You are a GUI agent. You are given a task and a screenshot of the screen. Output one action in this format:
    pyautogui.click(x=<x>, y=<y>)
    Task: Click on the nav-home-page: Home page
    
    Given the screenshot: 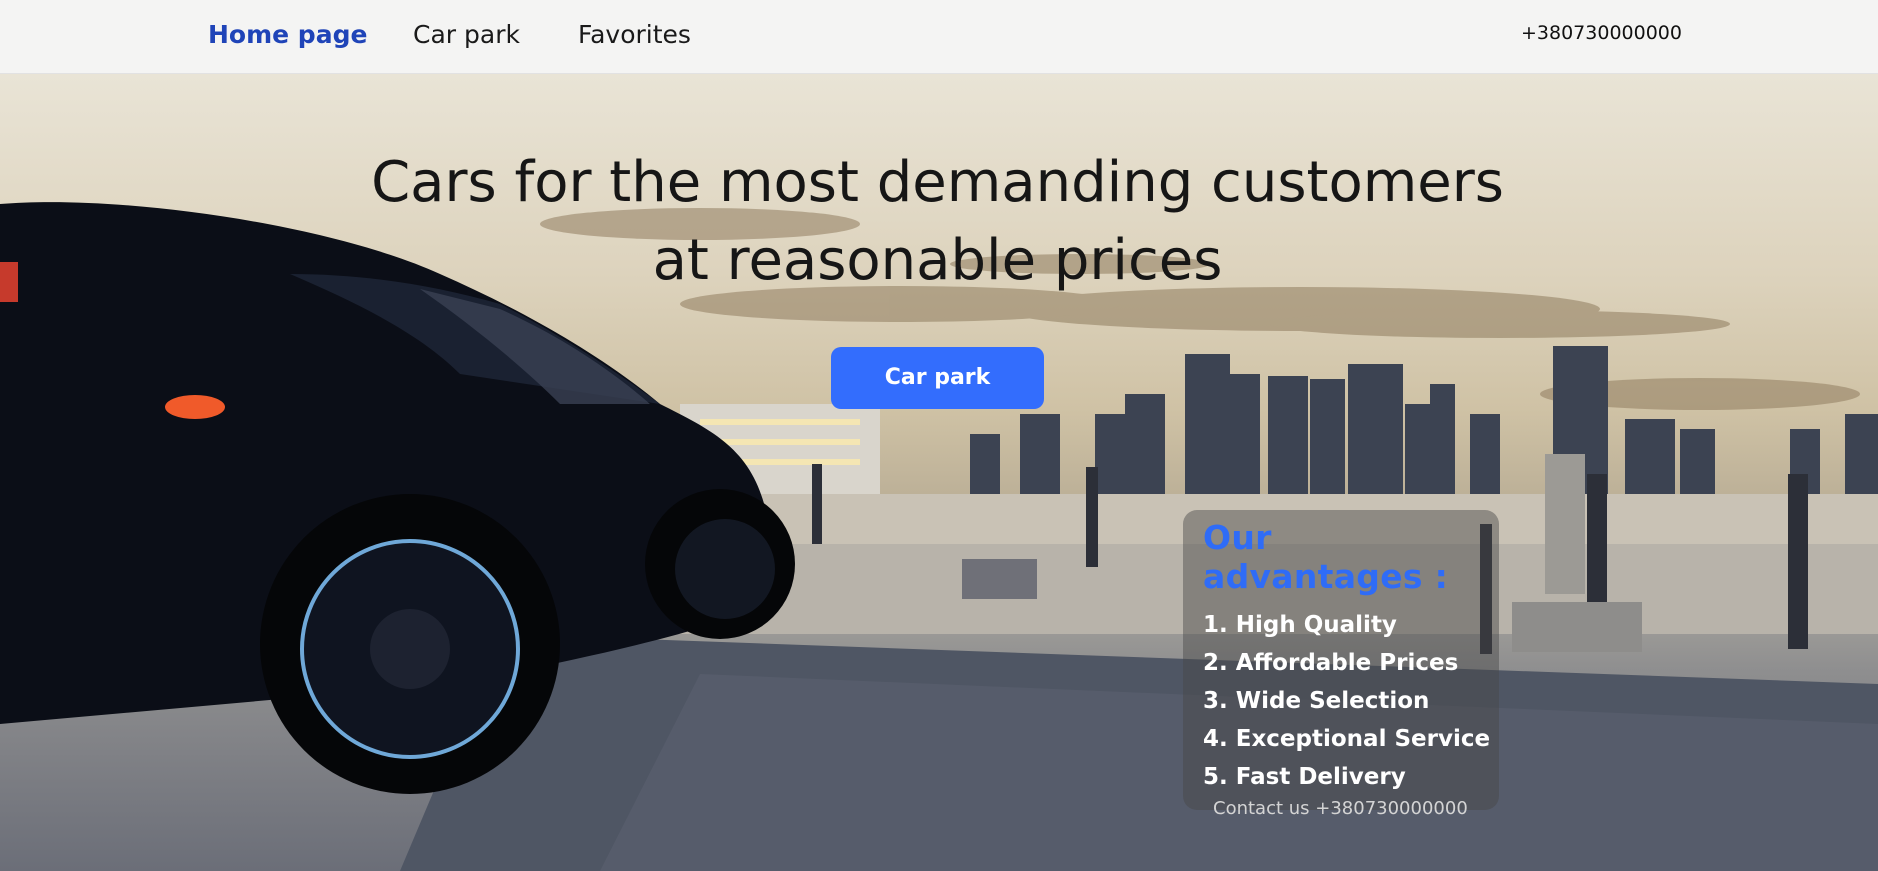 What is the action you would take?
    pyautogui.click(x=287, y=34)
    